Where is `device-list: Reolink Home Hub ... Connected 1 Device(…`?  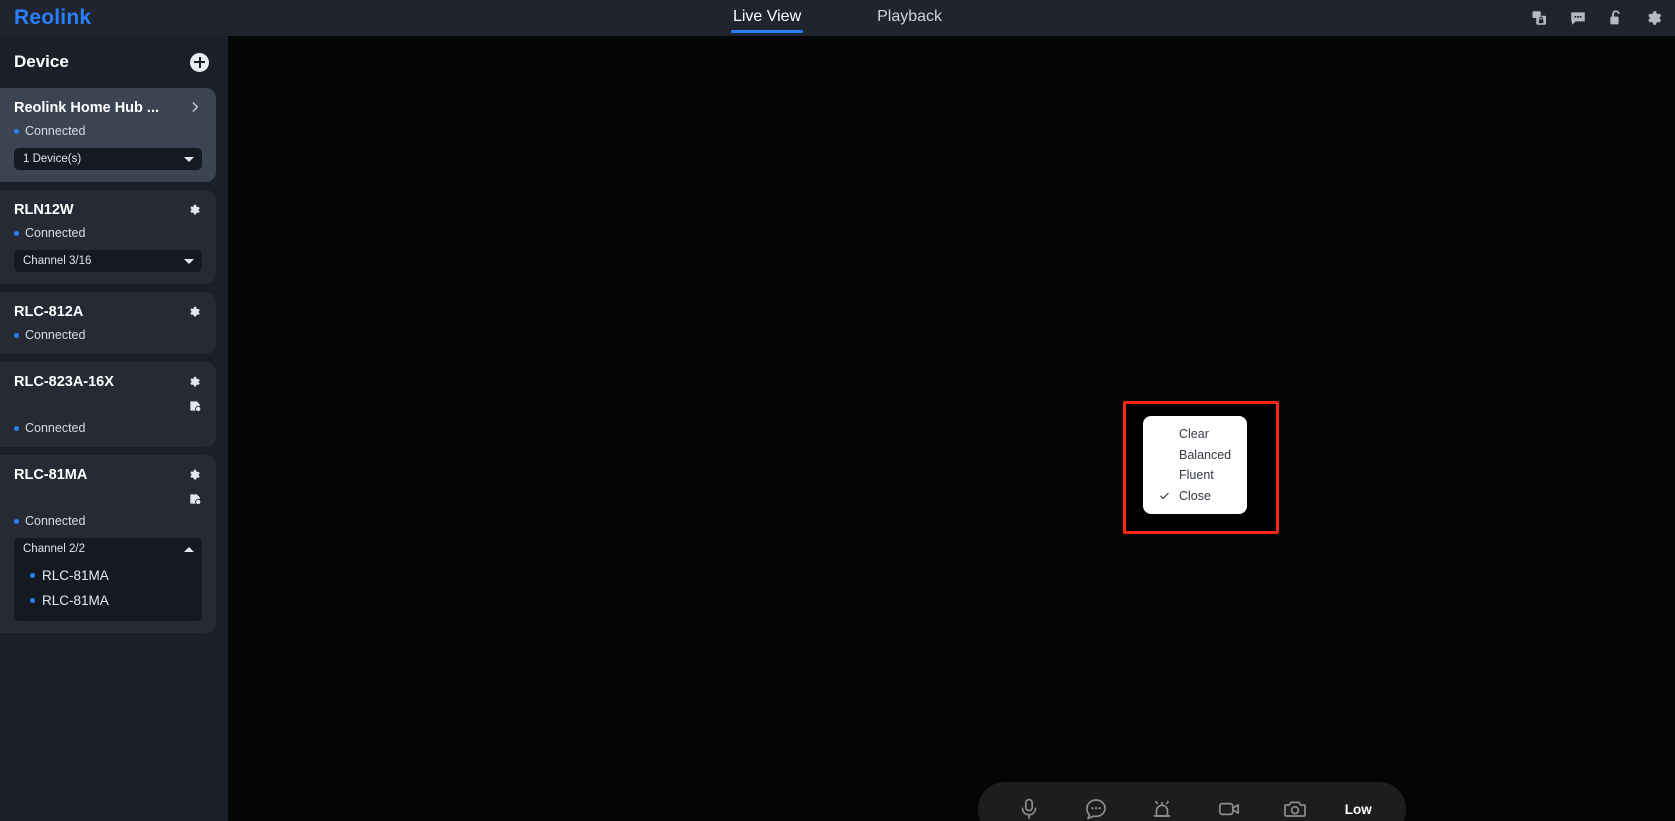
device-list: Reolink Home Hub ... Connected 1 Device(… is located at coordinates (114, 360).